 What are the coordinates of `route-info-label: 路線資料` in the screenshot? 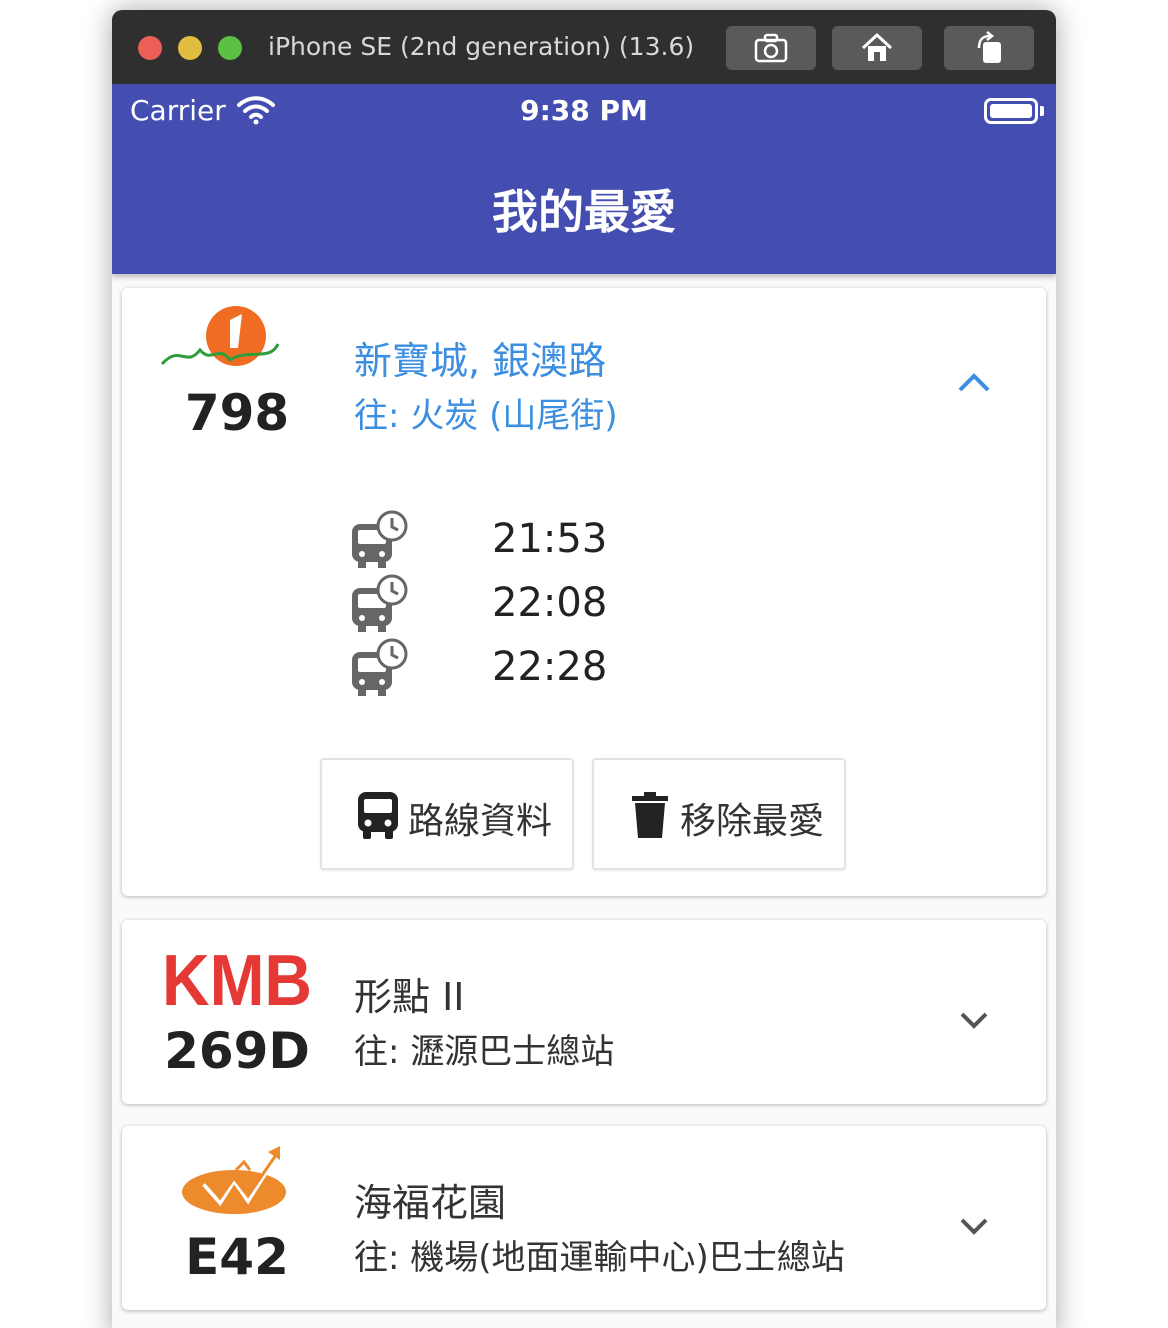 It's located at (480, 821).